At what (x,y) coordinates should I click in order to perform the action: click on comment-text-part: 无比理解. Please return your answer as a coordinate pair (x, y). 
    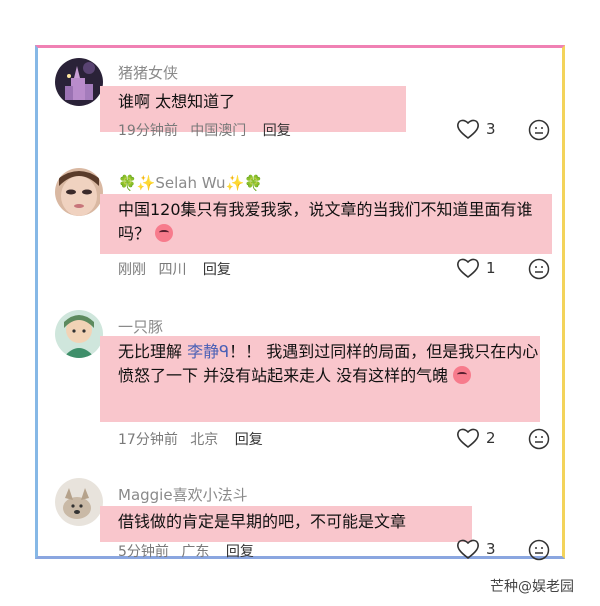
    Looking at the image, I should click on (153, 351).